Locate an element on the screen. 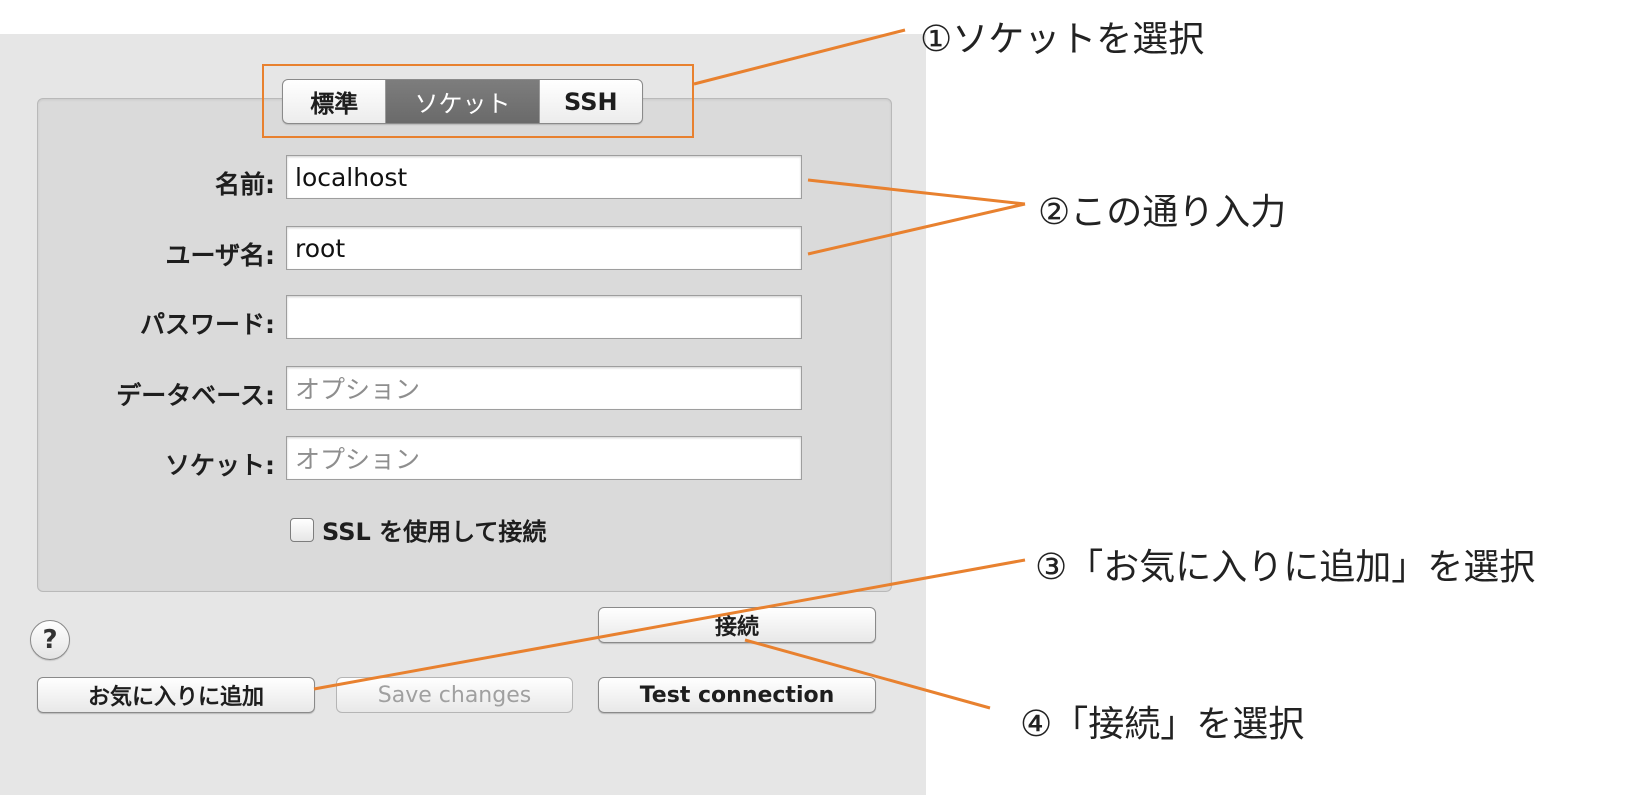  annotation-step4: ④「接続」を選択 is located at coordinates (1162, 724).